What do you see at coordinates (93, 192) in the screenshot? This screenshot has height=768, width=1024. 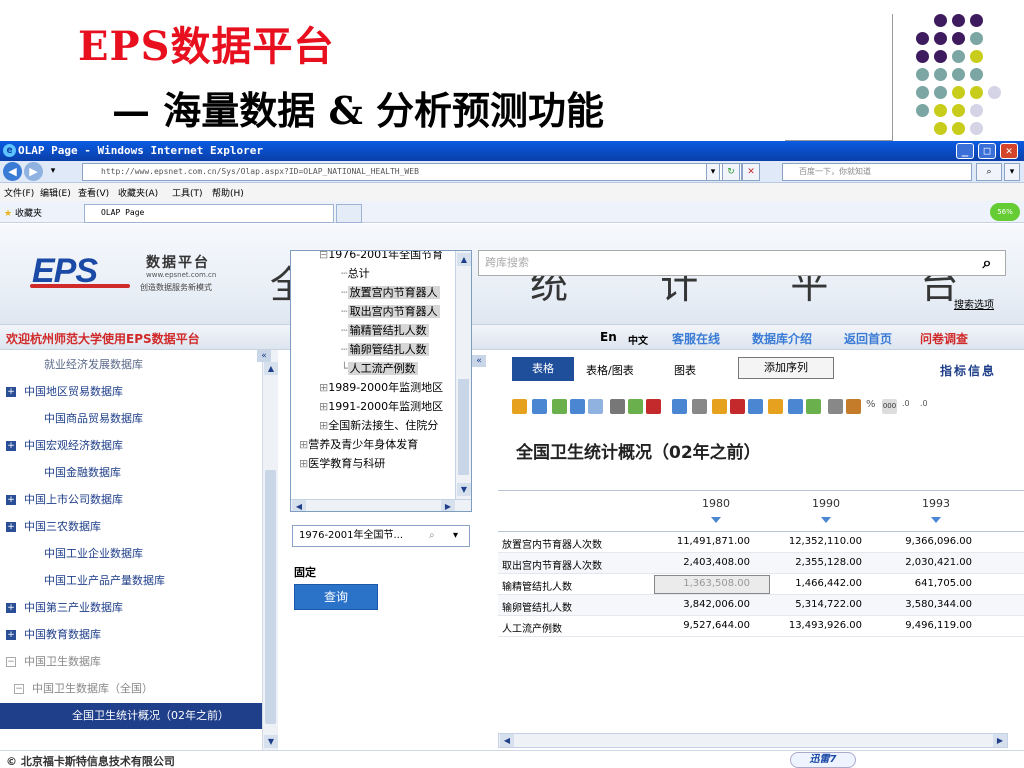 I see `menu-view: 查看(V)` at bounding box center [93, 192].